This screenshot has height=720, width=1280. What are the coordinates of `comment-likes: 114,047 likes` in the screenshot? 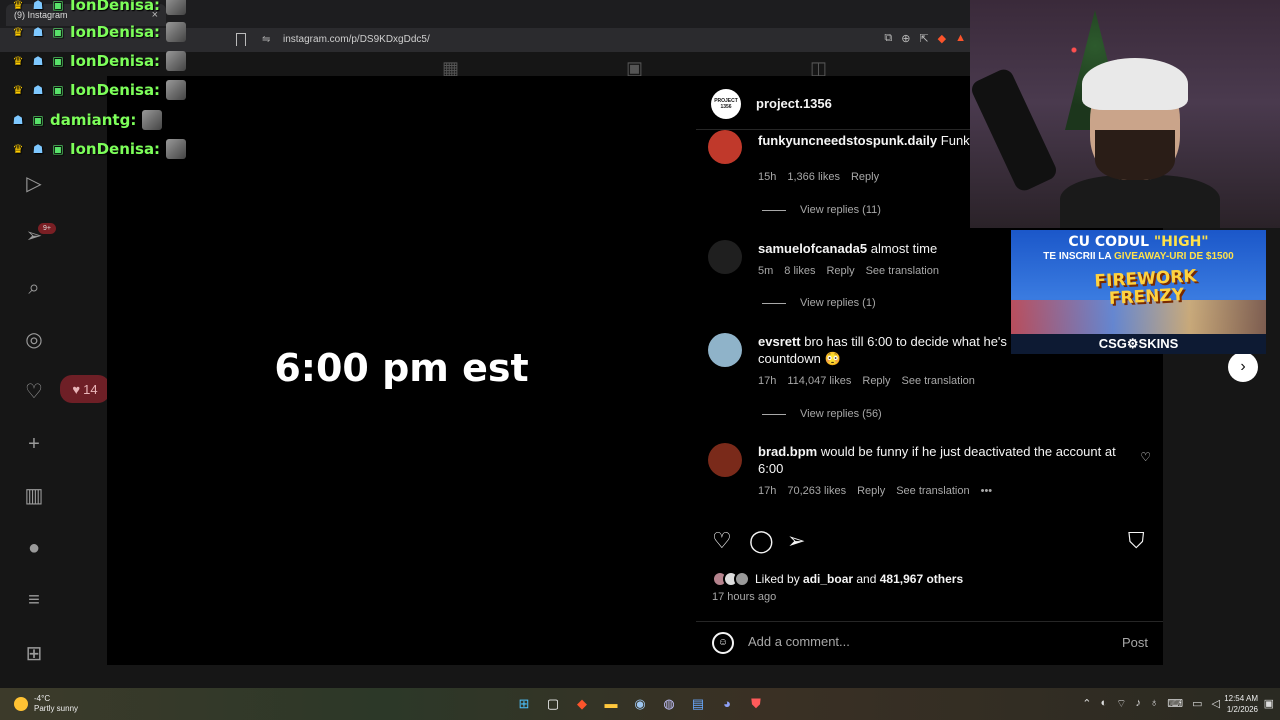 It's located at (819, 381).